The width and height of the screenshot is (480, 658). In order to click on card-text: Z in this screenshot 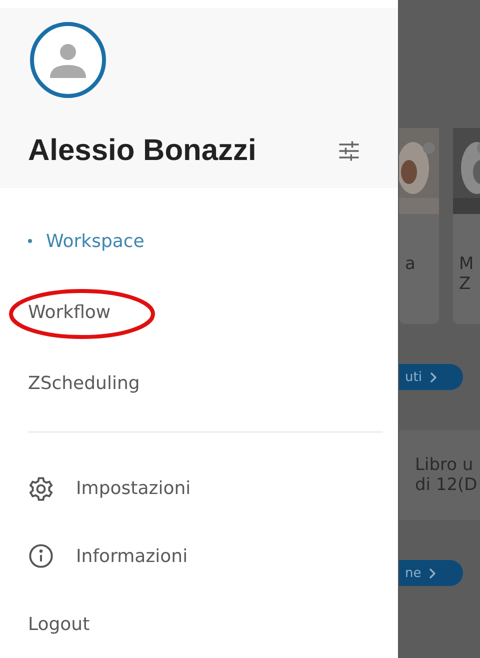, I will do `click(465, 284)`.